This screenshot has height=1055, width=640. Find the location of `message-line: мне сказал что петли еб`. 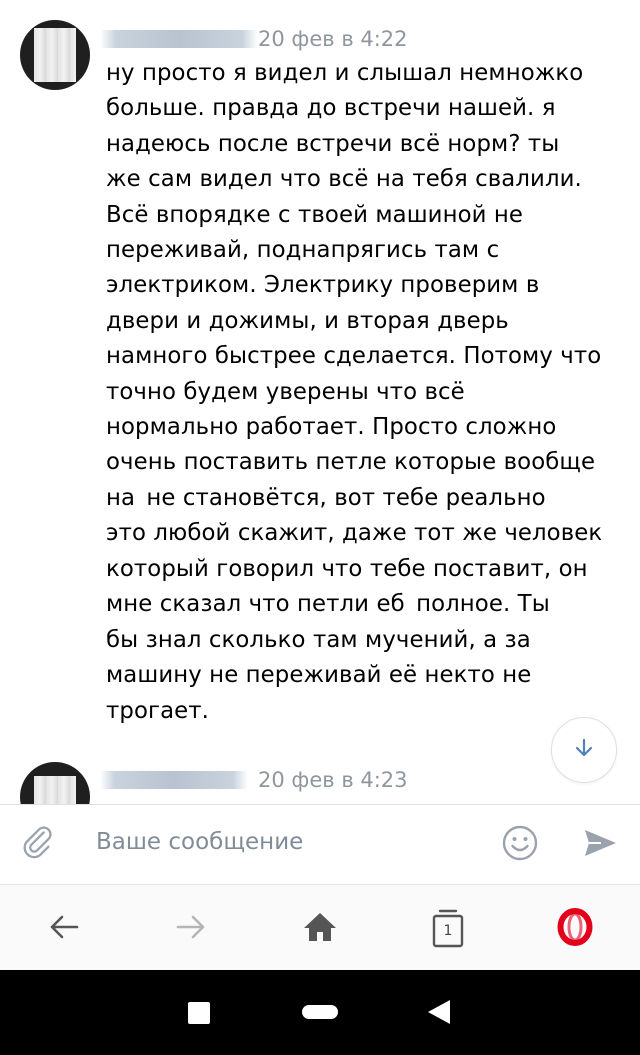

message-line: мне сказал что петли еб is located at coordinates (255, 604).